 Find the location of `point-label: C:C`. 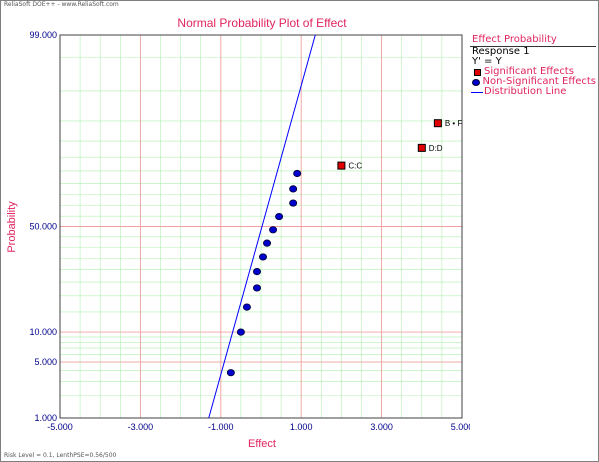

point-label: C:C is located at coordinates (355, 166).